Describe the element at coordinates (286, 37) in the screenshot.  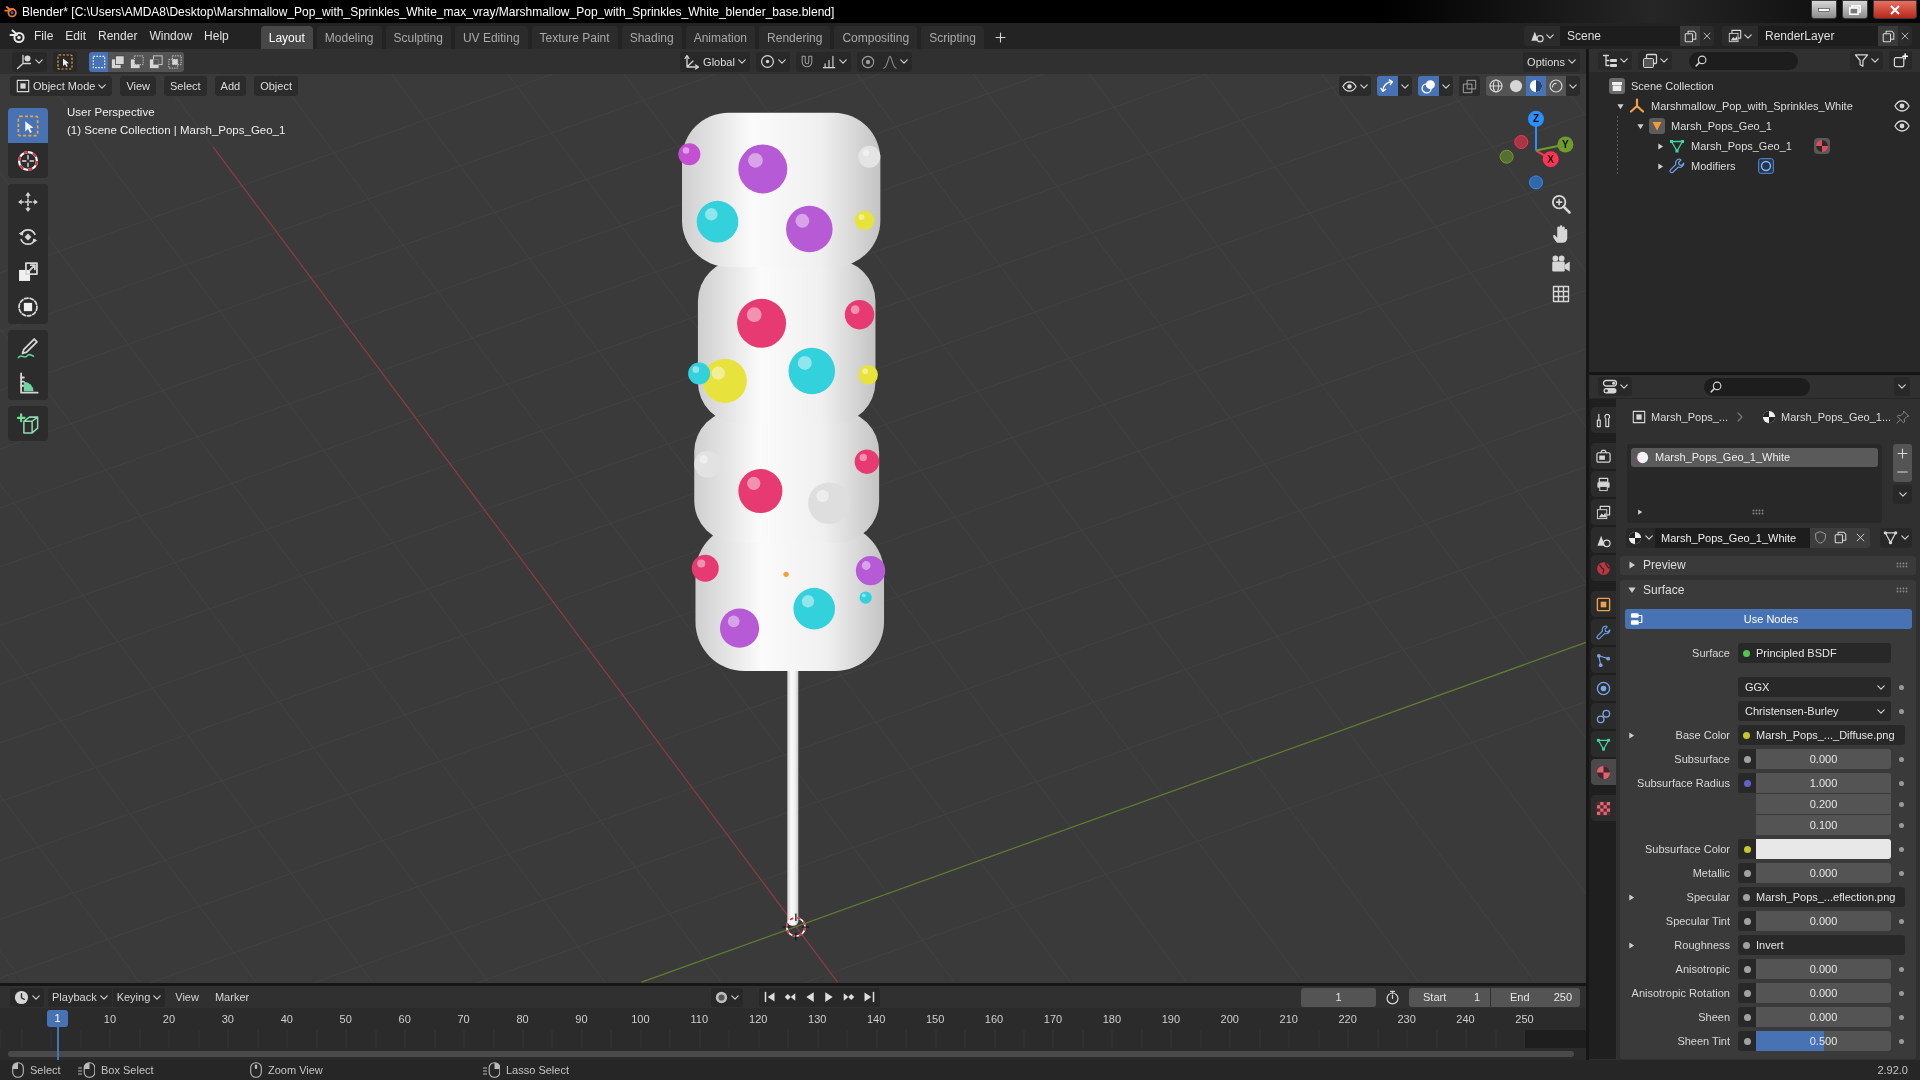
I see `workspace-tab: Layout` at that location.